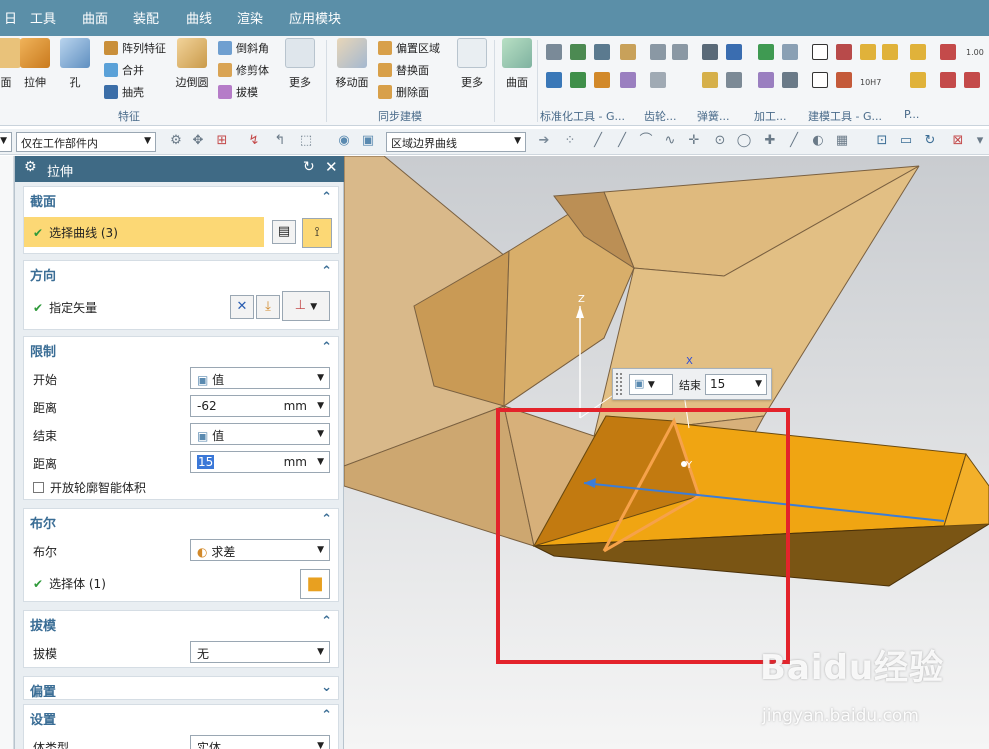 This screenshot has height=749, width=989. What do you see at coordinates (43, 17) in the screenshot?
I see `menu-item-tools: 工具` at bounding box center [43, 17].